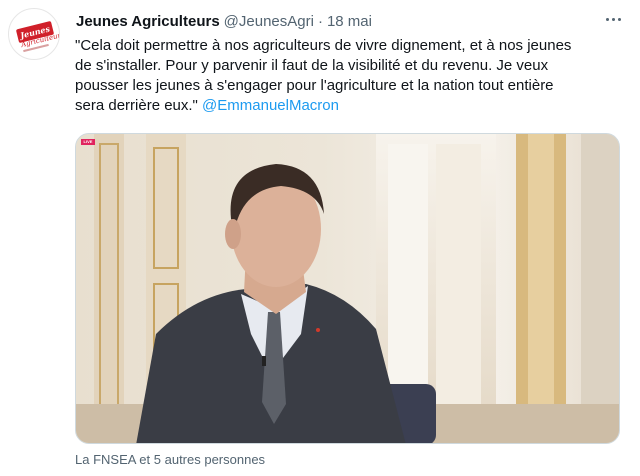 The image size is (640, 476). Describe the element at coordinates (148, 21) in the screenshot. I see `author-name: Jeunes Agriculteurs` at that location.